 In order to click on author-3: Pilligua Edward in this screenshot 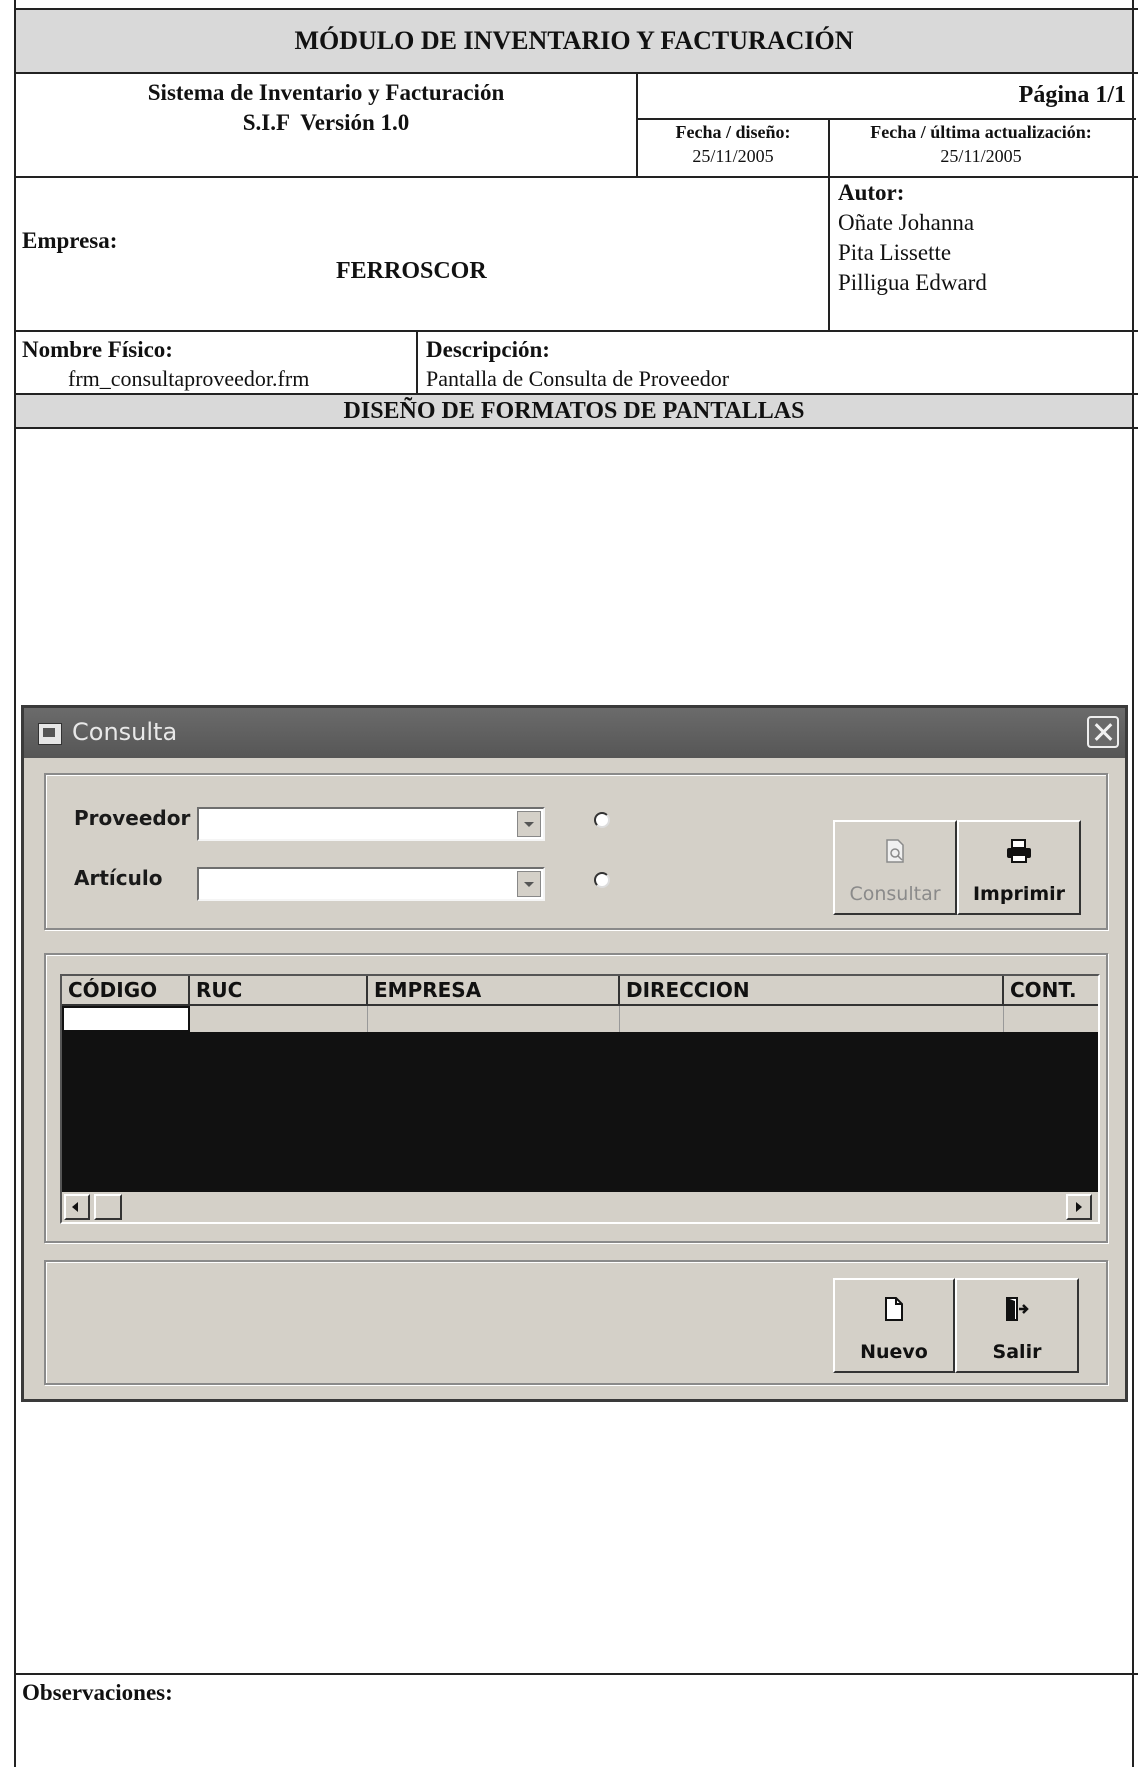, I will do `click(912, 282)`.